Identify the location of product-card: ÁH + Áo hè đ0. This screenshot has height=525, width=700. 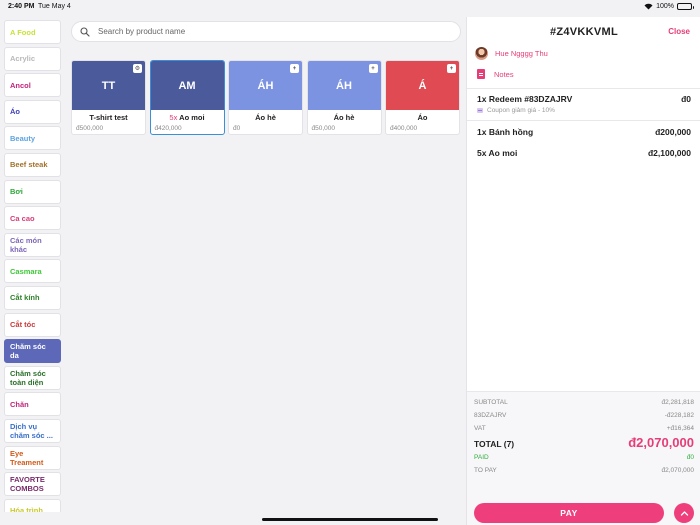
(265, 97).